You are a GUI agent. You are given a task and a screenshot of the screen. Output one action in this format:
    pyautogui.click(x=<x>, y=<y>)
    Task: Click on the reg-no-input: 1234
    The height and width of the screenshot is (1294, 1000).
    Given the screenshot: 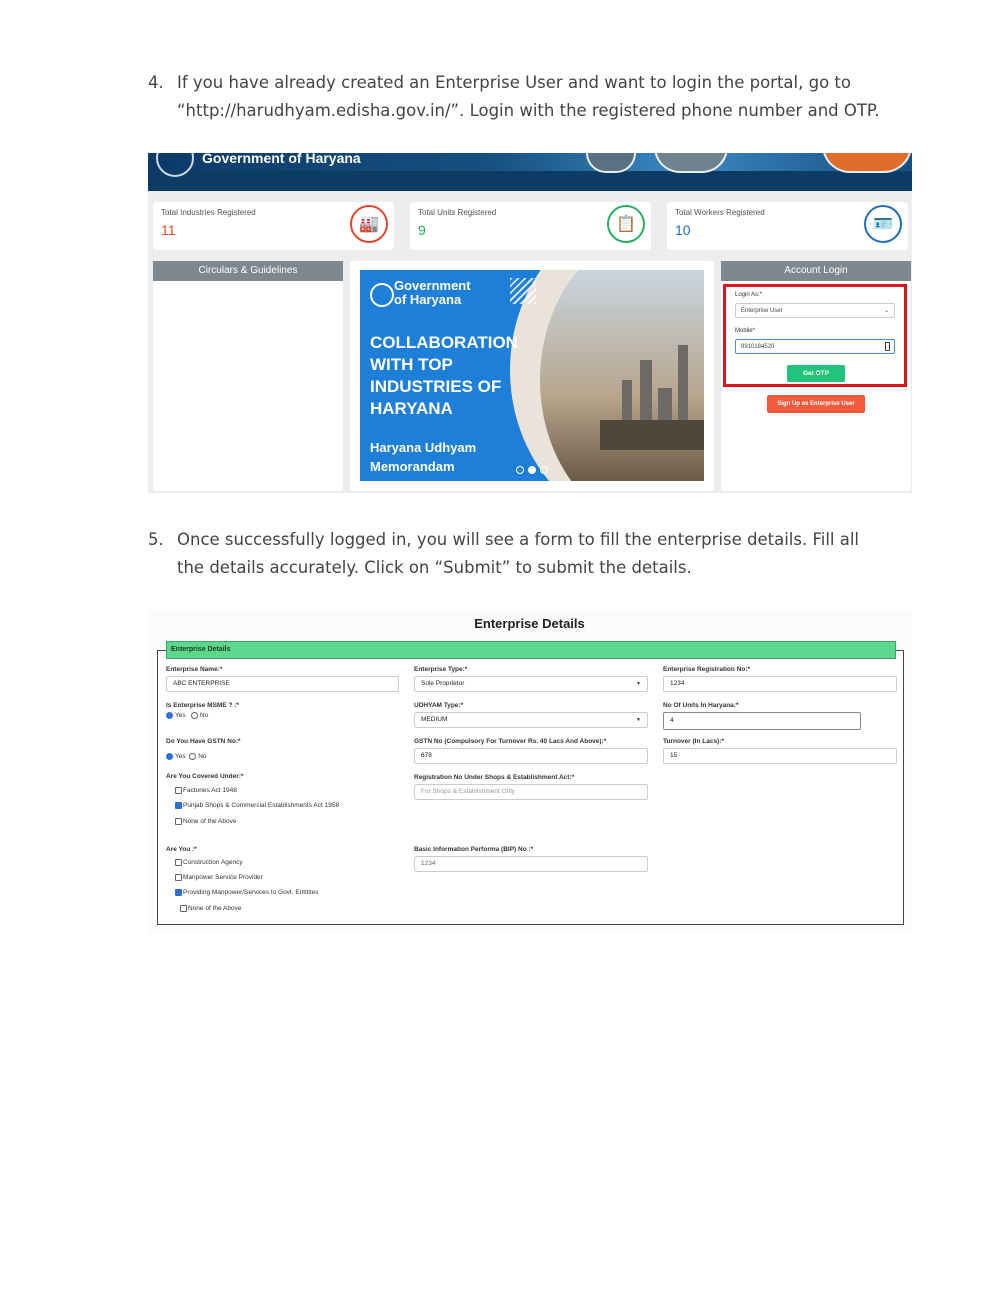 What is the action you would take?
    pyautogui.click(x=780, y=684)
    